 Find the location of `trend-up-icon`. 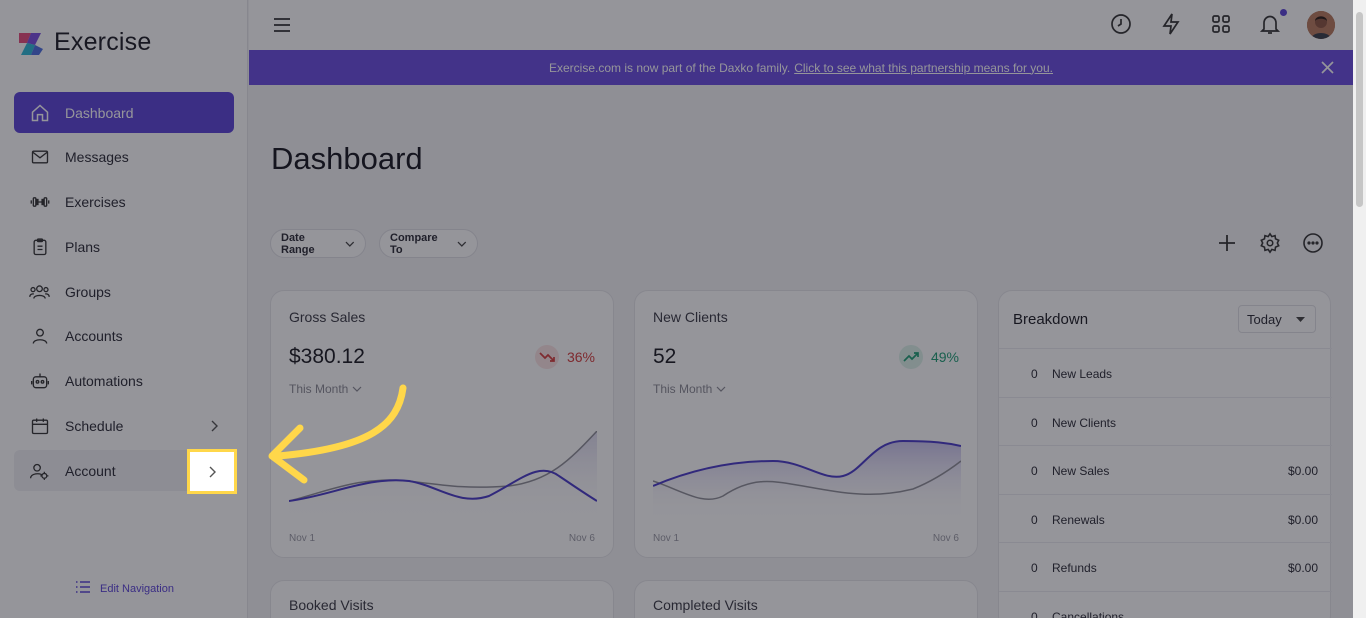

trend-up-icon is located at coordinates (910, 357).